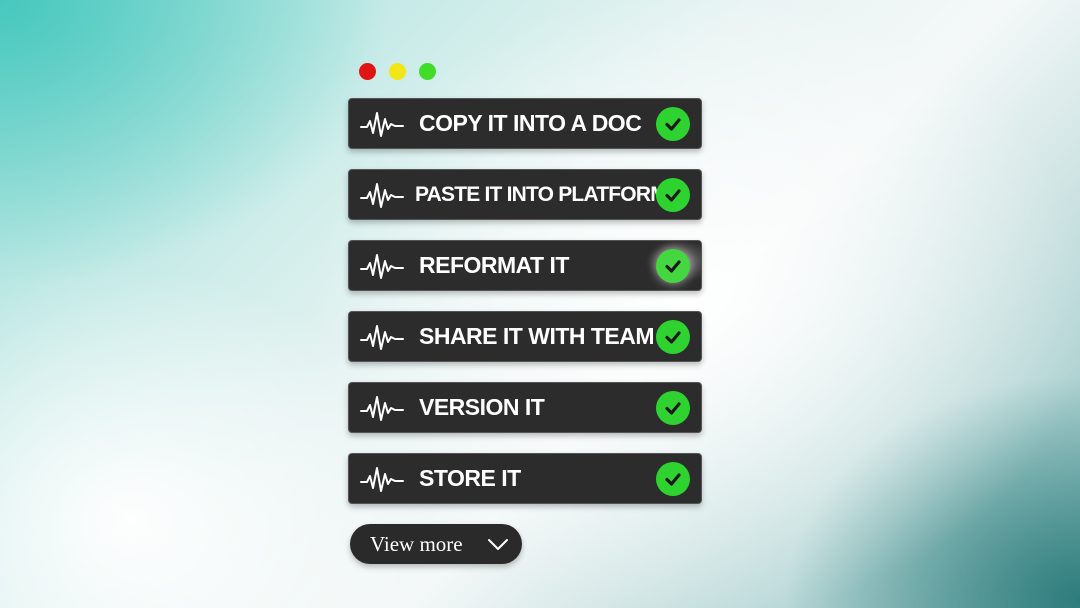 The height and width of the screenshot is (608, 1080). What do you see at coordinates (416, 543) in the screenshot?
I see `view-more-label: View more` at bounding box center [416, 543].